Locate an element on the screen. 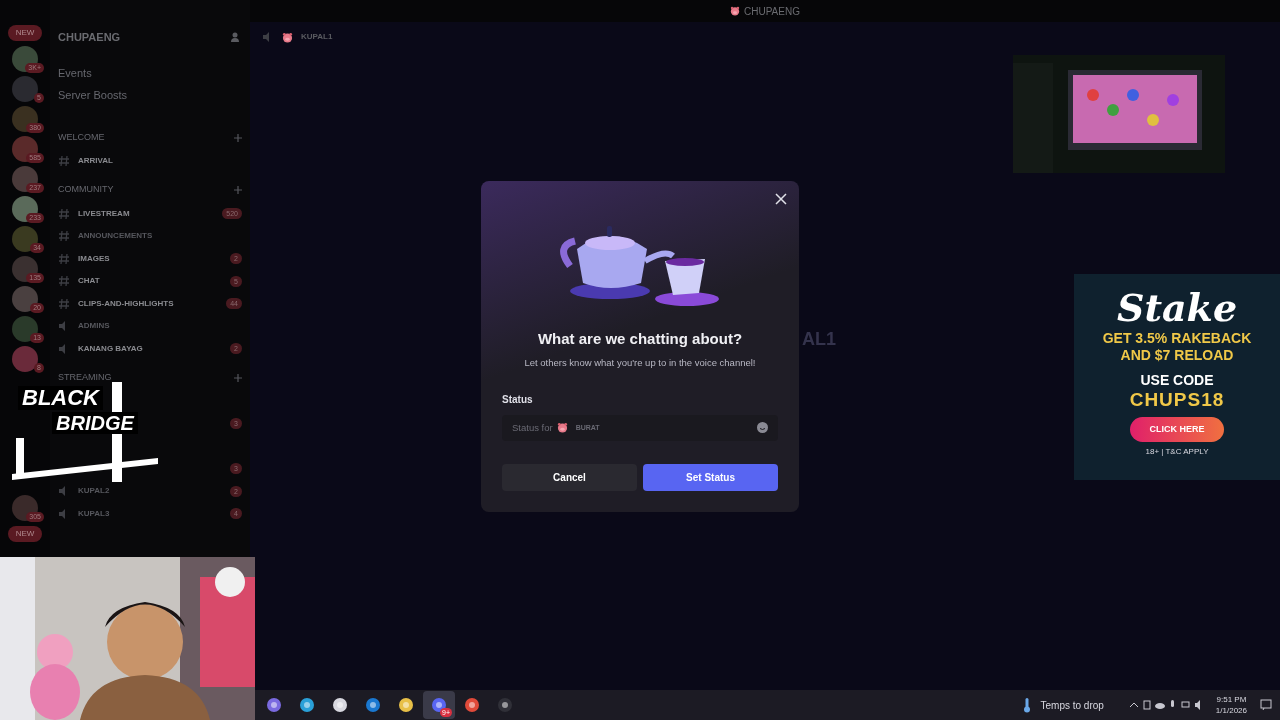  channel-name: KUPAL3 is located at coordinates (94, 513).